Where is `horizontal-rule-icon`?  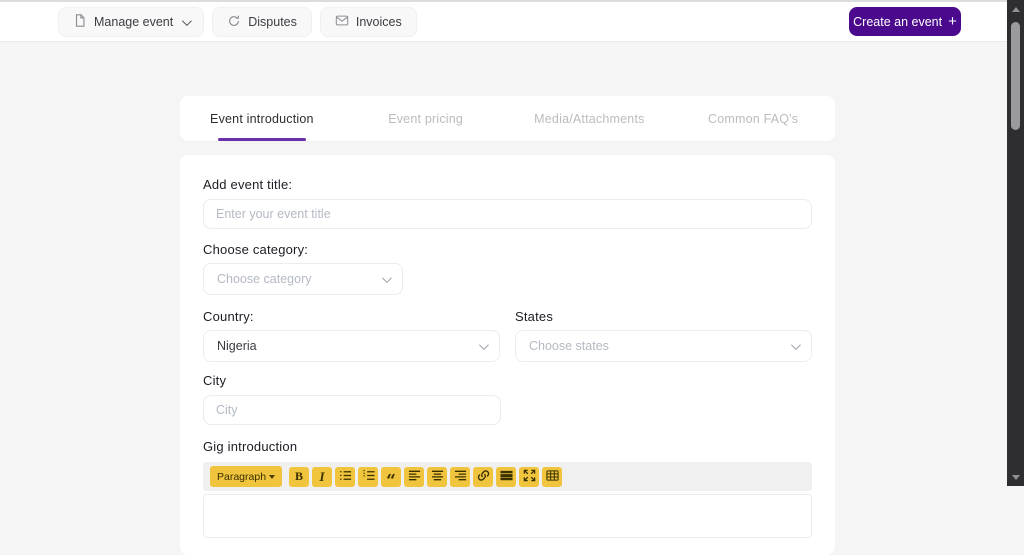 horizontal-rule-icon is located at coordinates (506, 477).